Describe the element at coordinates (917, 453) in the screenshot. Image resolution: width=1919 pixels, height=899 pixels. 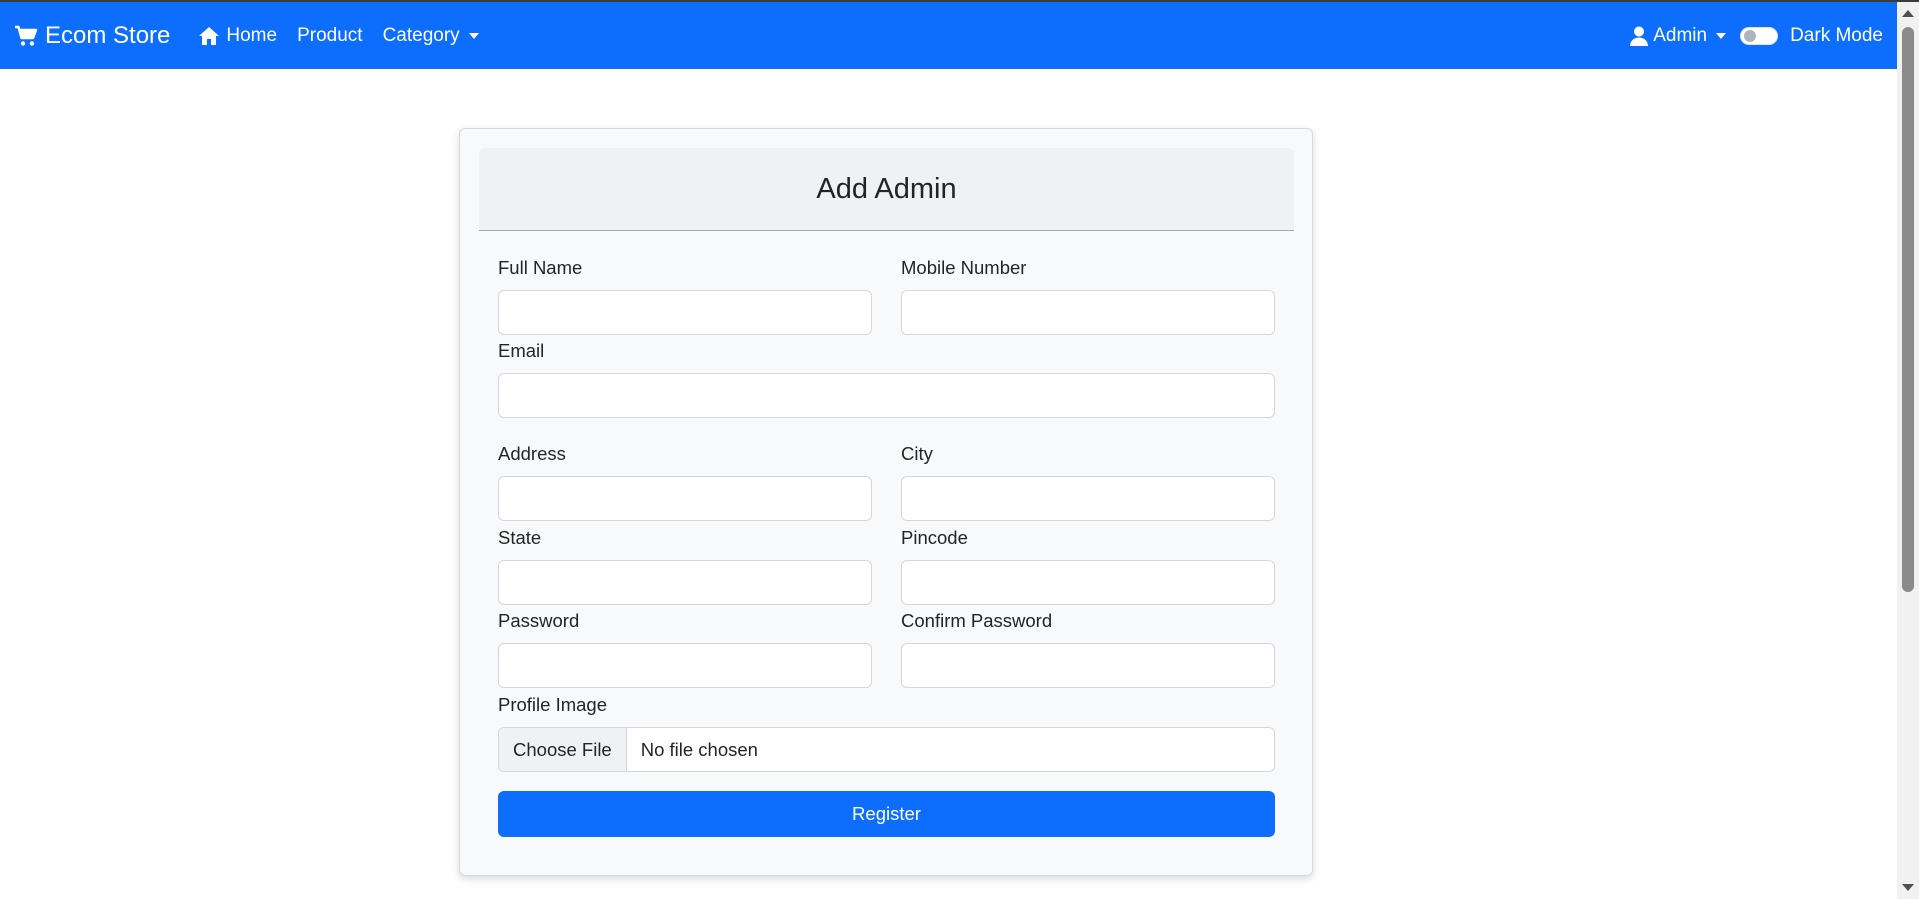
I see `city-label: City` at that location.